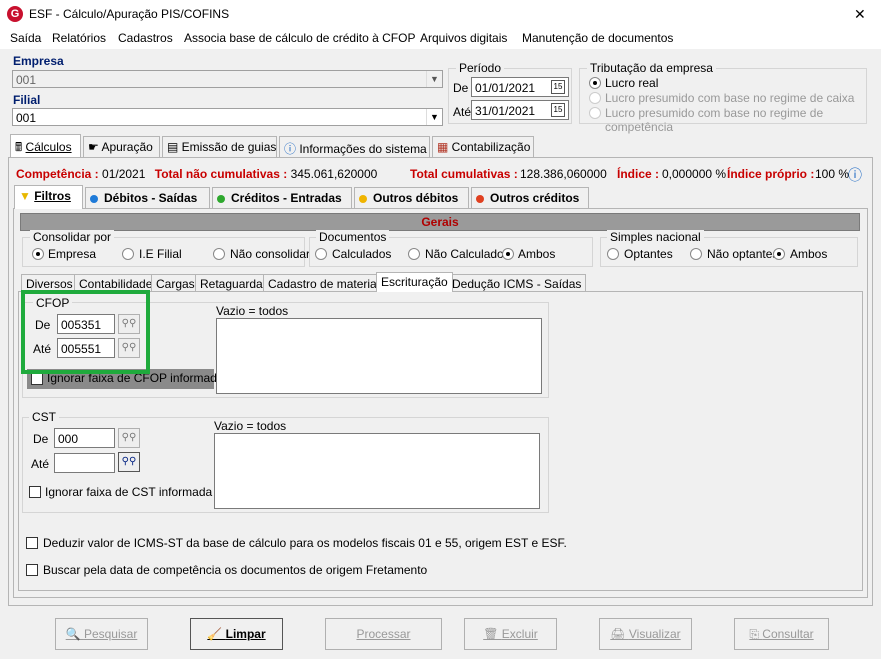 The height and width of the screenshot is (659, 881). What do you see at coordinates (535, 198) in the screenshot?
I see `subtab-outros-creditos-label: Outros créditos` at bounding box center [535, 198].